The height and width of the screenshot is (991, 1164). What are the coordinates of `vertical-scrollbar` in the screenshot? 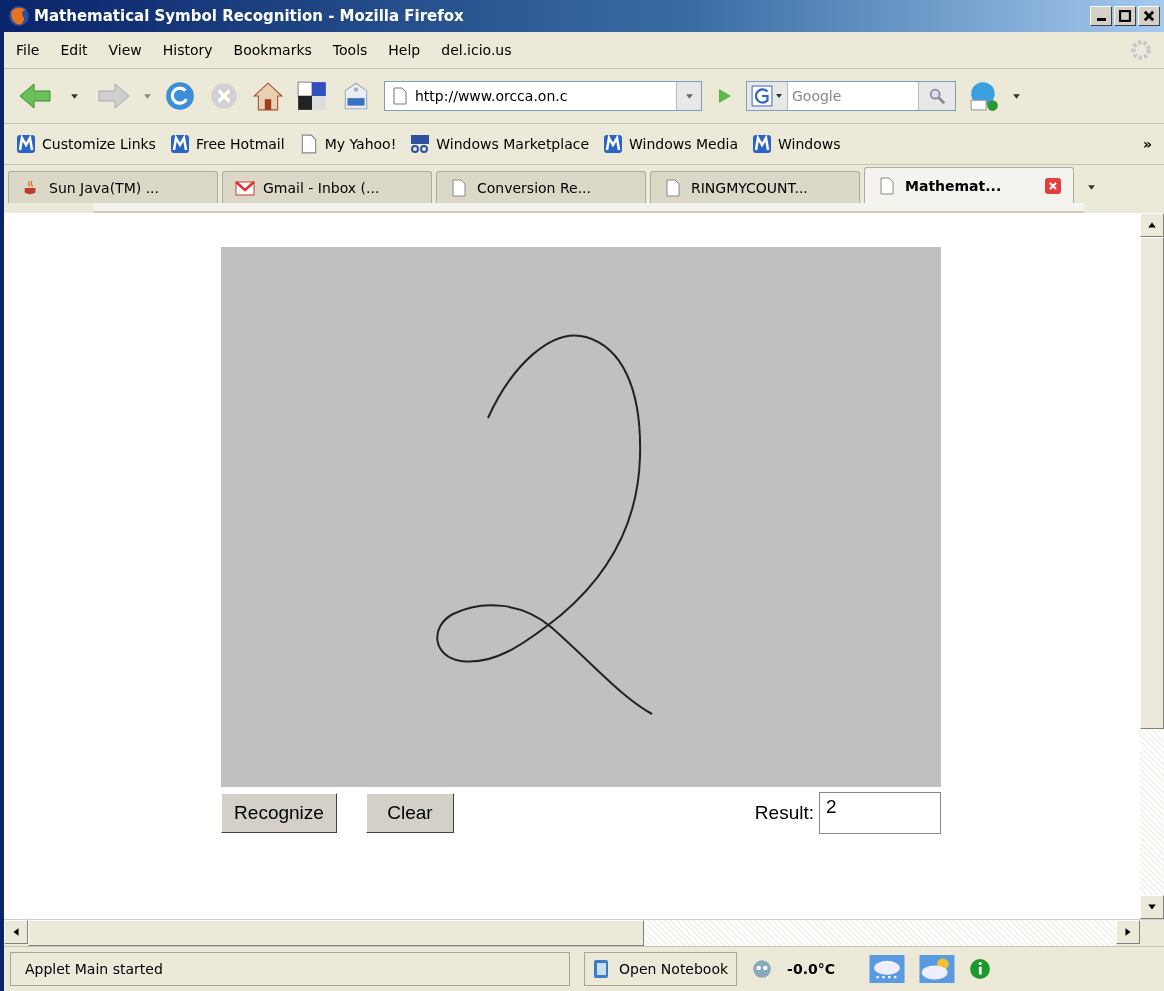 It's located at (1152, 566).